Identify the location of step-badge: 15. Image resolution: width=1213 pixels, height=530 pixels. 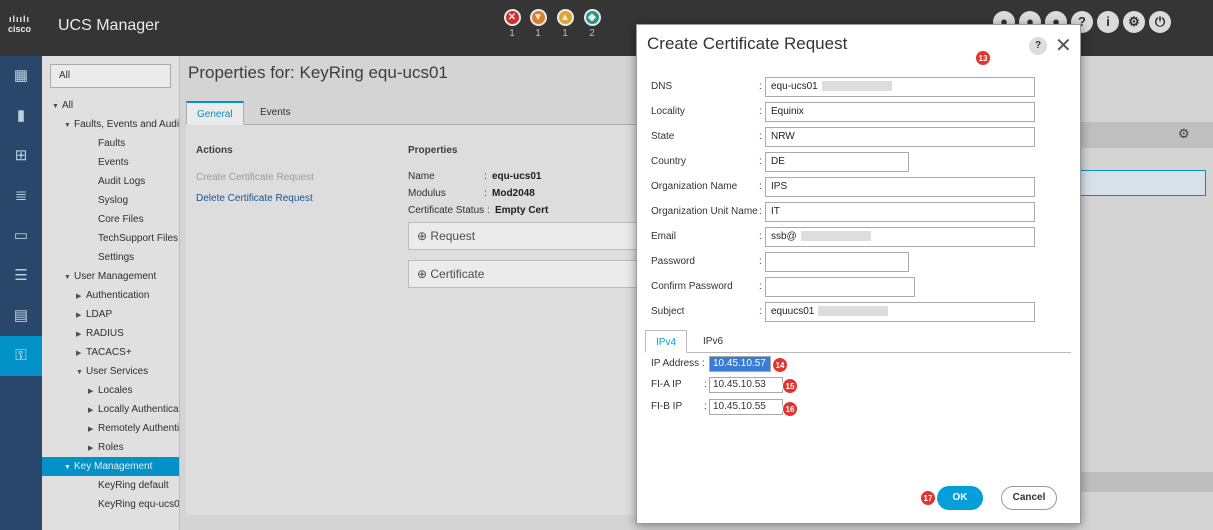
(790, 386).